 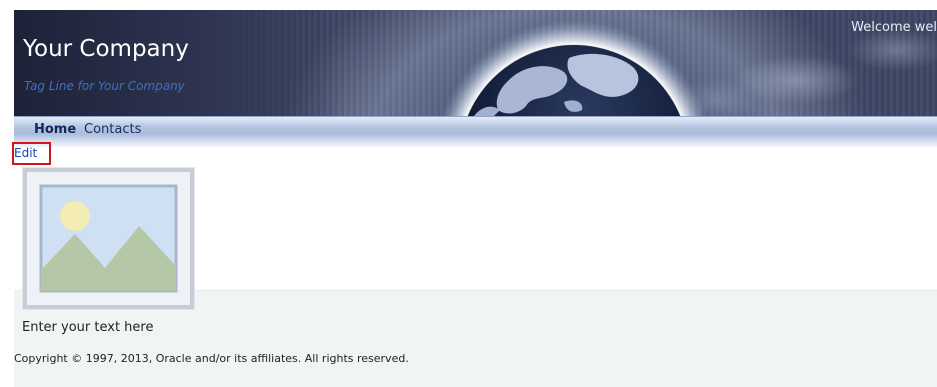 I want to click on nav-home-link: Home, so click(x=55, y=129).